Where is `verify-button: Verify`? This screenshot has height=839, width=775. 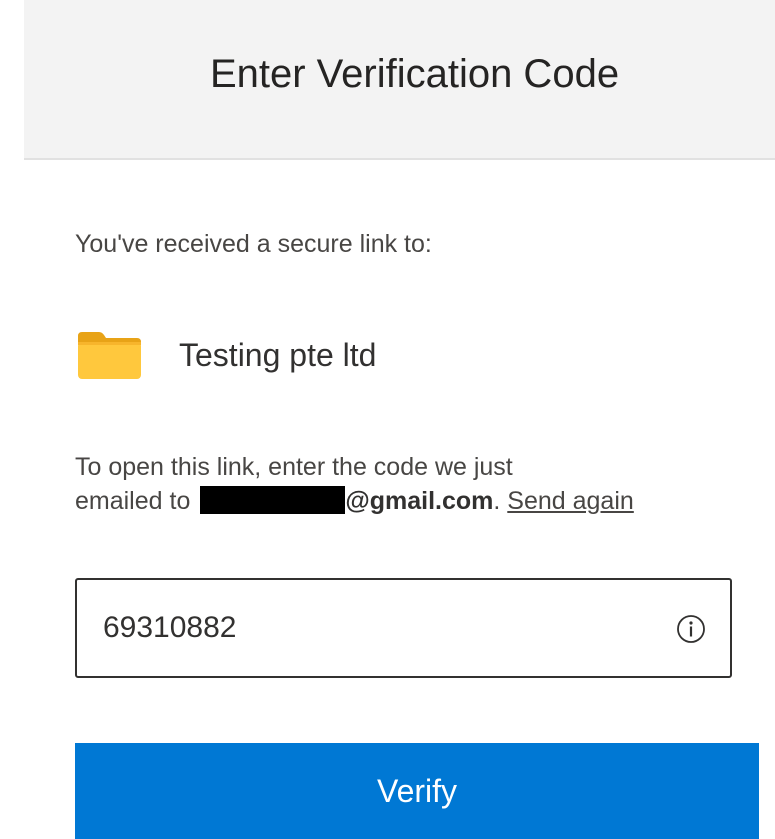 verify-button: Verify is located at coordinates (417, 791).